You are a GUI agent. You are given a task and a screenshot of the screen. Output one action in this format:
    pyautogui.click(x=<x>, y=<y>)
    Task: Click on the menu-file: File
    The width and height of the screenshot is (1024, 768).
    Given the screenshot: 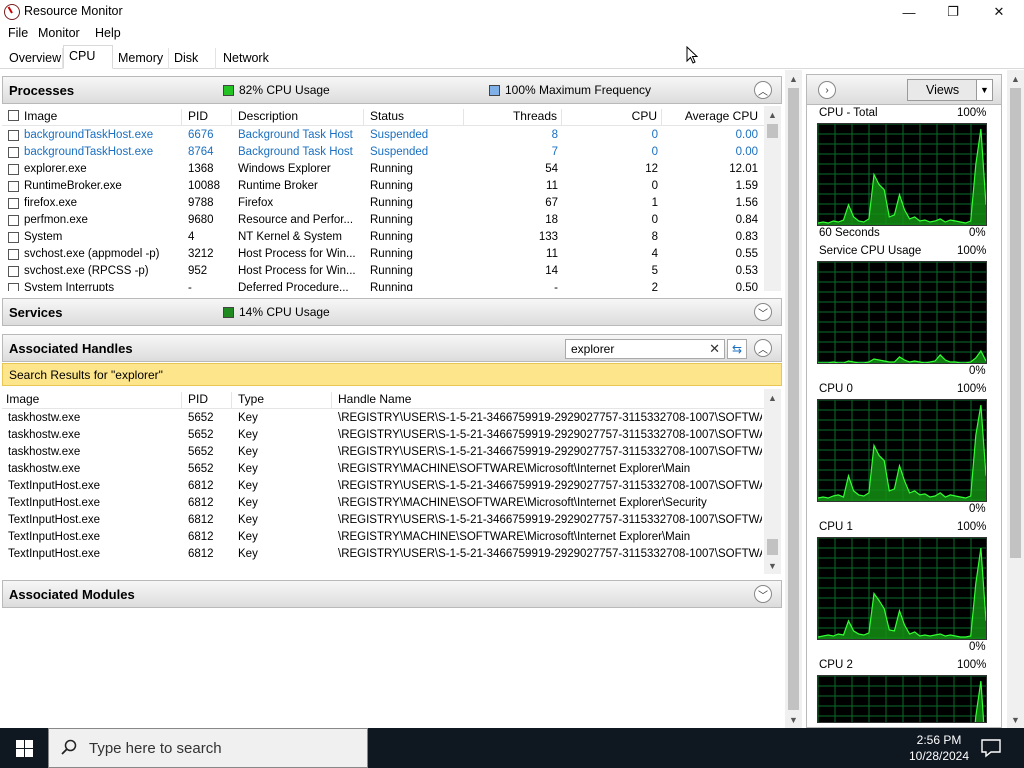 What is the action you would take?
    pyautogui.click(x=18, y=33)
    